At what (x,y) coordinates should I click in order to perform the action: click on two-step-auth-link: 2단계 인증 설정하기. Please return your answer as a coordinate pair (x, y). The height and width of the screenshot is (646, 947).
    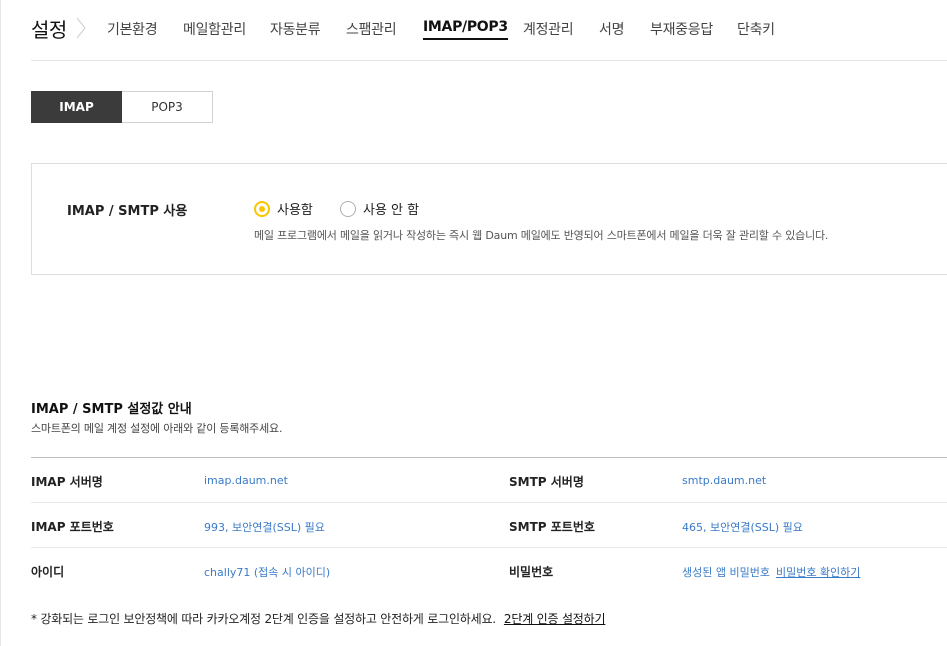
    Looking at the image, I should click on (555, 619).